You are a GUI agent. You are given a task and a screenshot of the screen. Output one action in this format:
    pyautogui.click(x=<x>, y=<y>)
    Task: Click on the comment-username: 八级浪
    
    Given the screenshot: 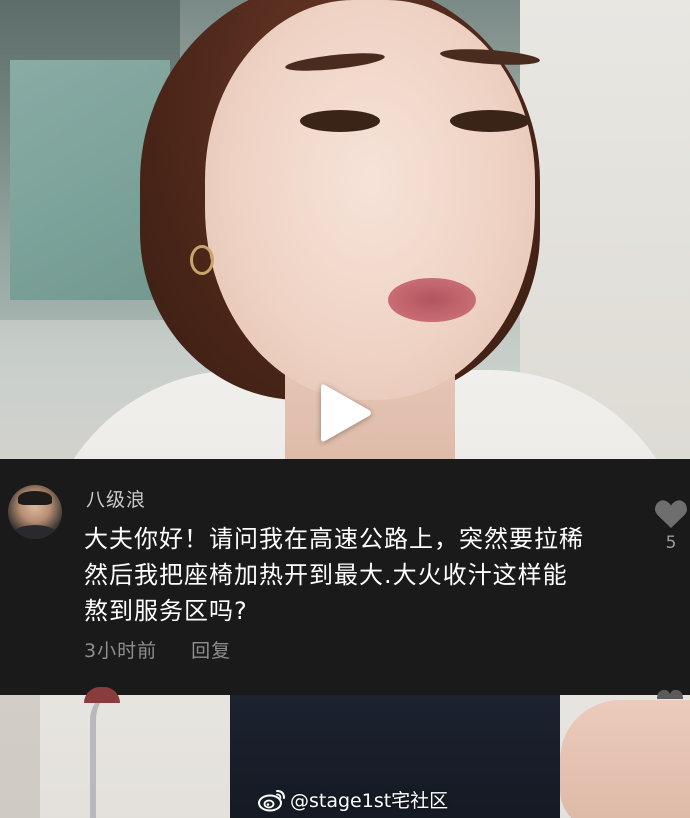 What is the action you would take?
    pyautogui.click(x=116, y=498)
    